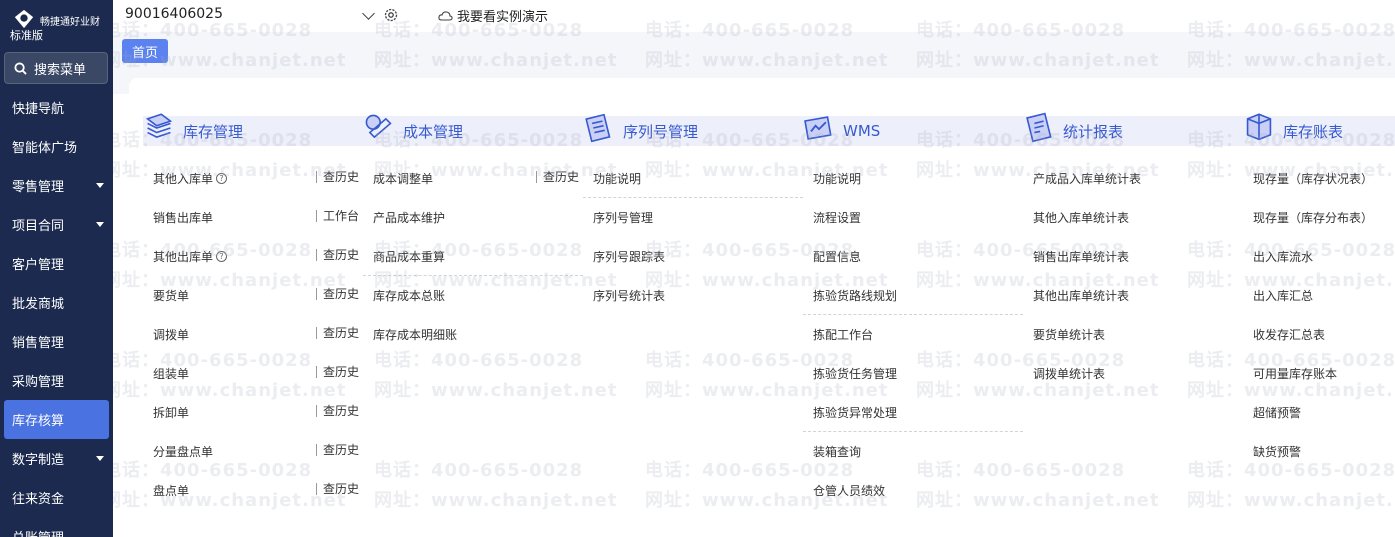  I want to click on sidebar-item-label: 总账管理, so click(38, 532).